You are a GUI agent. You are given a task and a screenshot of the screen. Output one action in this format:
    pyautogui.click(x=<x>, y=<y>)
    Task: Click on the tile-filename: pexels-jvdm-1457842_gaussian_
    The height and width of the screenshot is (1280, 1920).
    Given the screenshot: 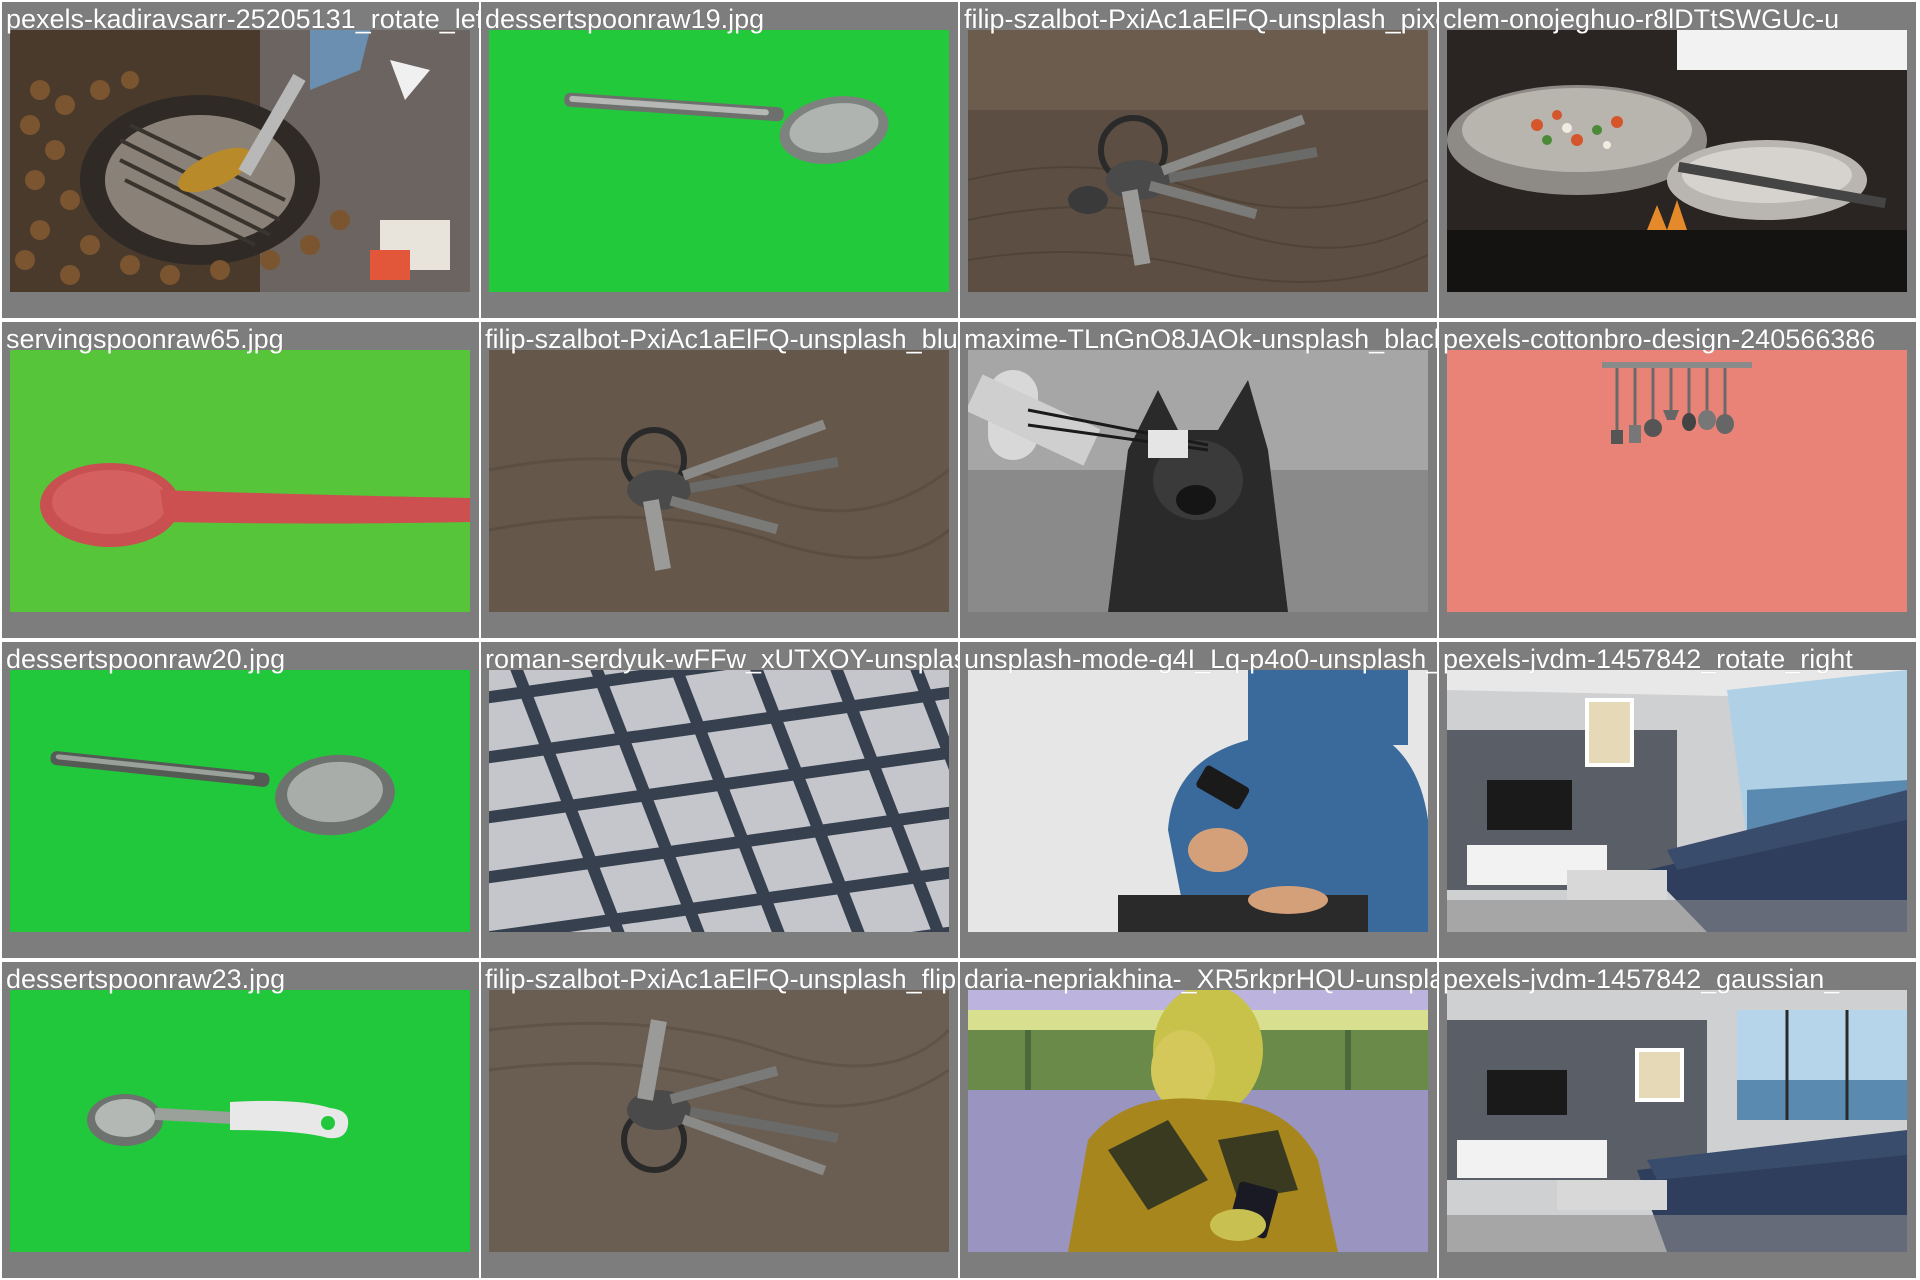 What is the action you would take?
    pyautogui.click(x=1641, y=979)
    